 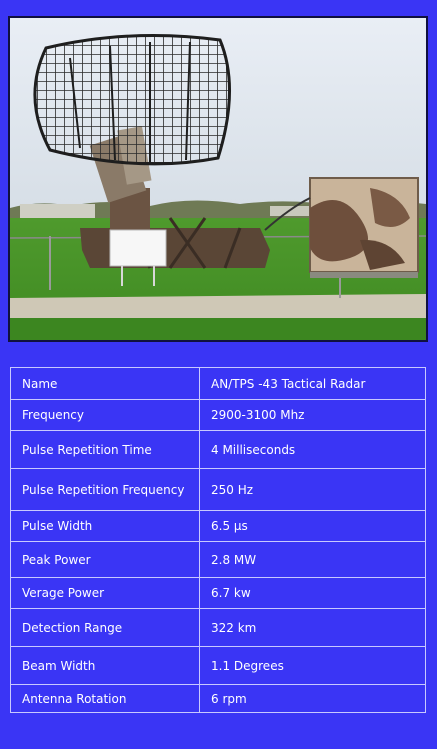 What do you see at coordinates (105, 698) in the screenshot?
I see `spec-label: Antenna Rotation` at bounding box center [105, 698].